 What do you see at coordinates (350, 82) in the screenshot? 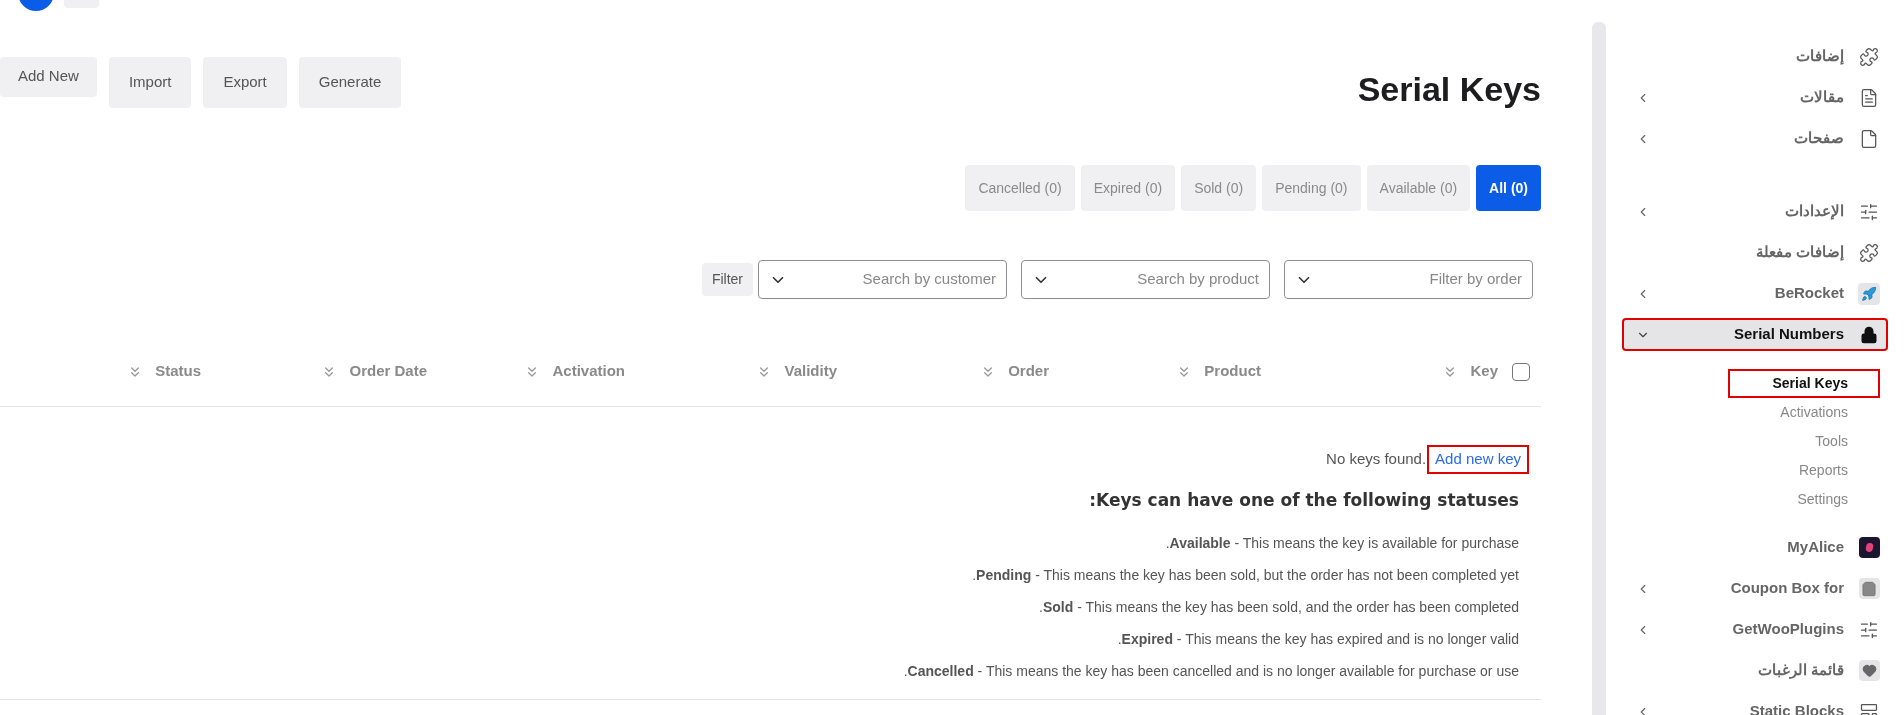
I see `toolbar-button: Generate` at bounding box center [350, 82].